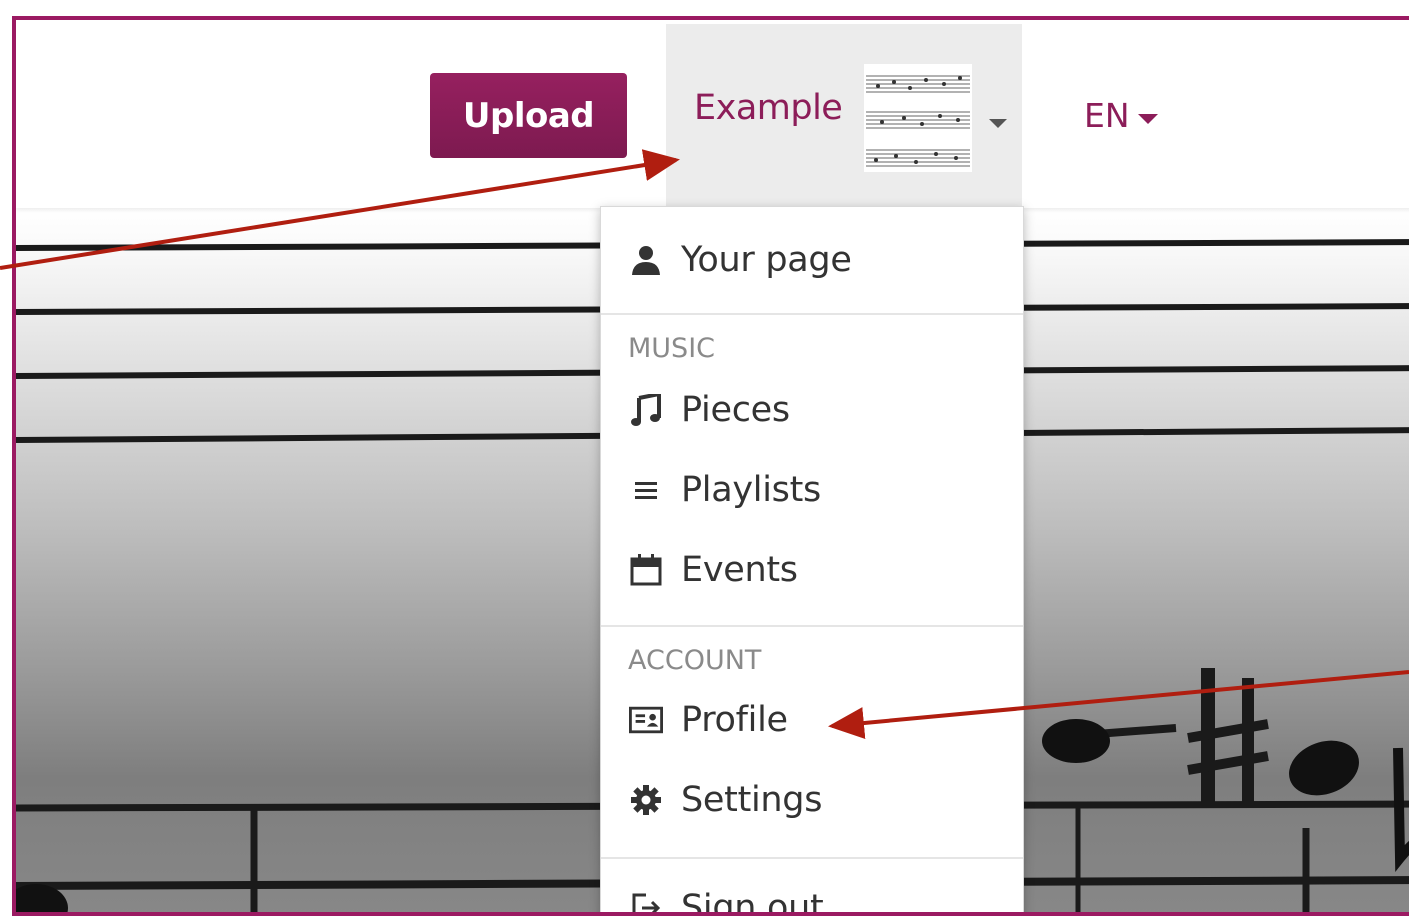  Describe the element at coordinates (768, 108) in the screenshot. I see `user-name: Example` at that location.